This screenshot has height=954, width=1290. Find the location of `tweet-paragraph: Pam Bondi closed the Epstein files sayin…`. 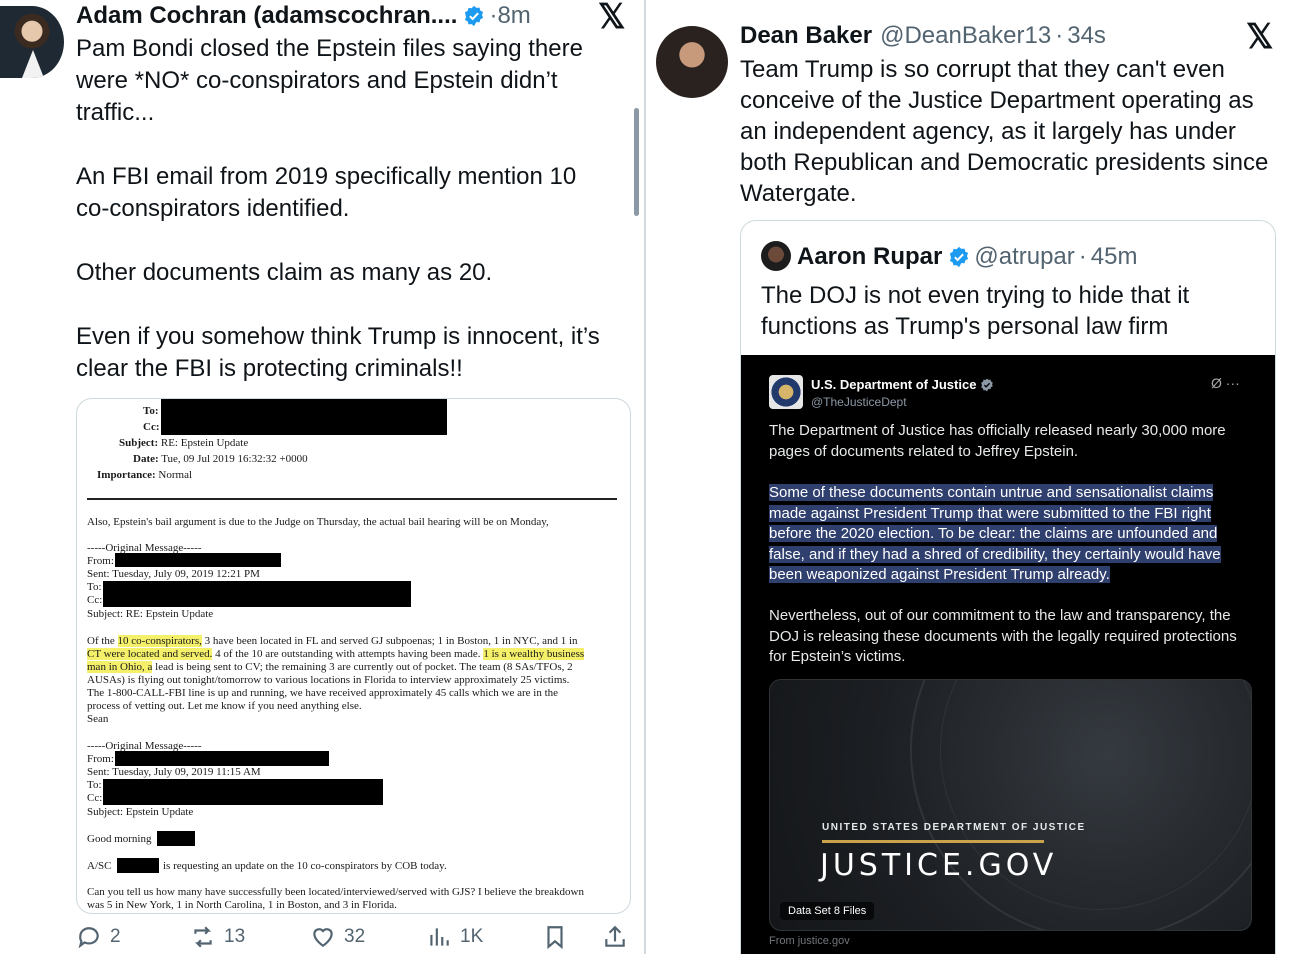

tweet-paragraph: Pam Bondi closed the Epstein files sayin… is located at coordinates (329, 80).